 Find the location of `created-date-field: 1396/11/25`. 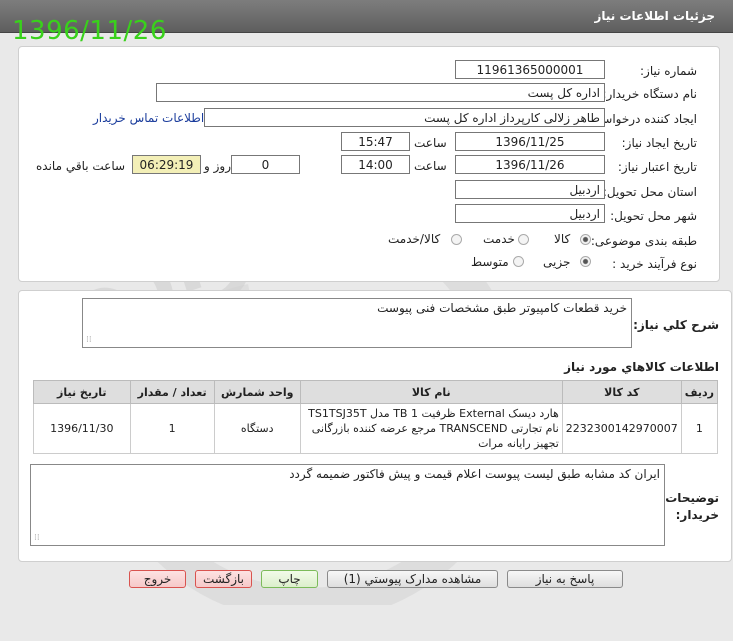

created-date-field: 1396/11/25 is located at coordinates (530, 141).